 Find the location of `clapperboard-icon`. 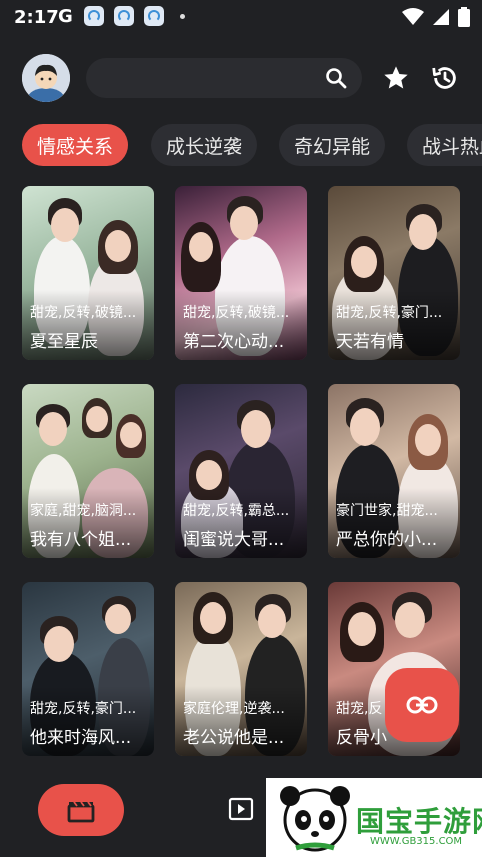

clapperboard-icon is located at coordinates (81, 812).